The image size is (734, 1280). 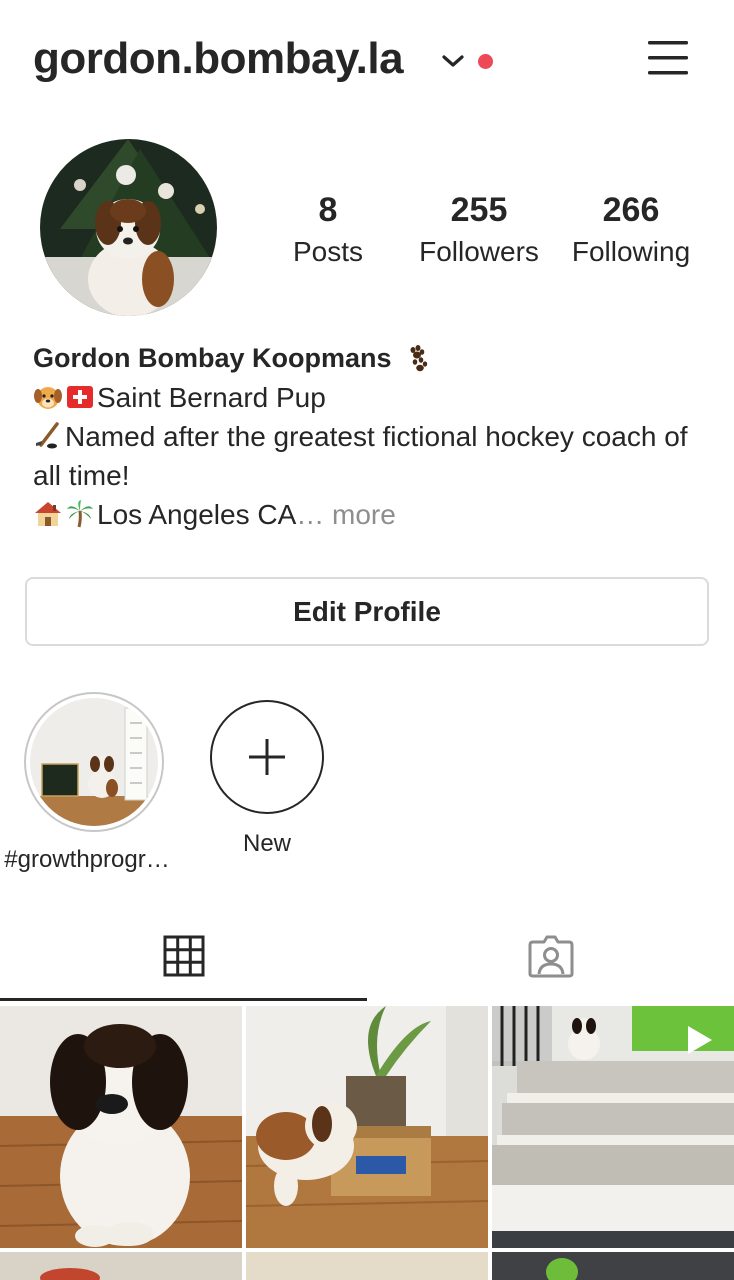 I want to click on swiss-flag-icon, so click(x=80, y=397).